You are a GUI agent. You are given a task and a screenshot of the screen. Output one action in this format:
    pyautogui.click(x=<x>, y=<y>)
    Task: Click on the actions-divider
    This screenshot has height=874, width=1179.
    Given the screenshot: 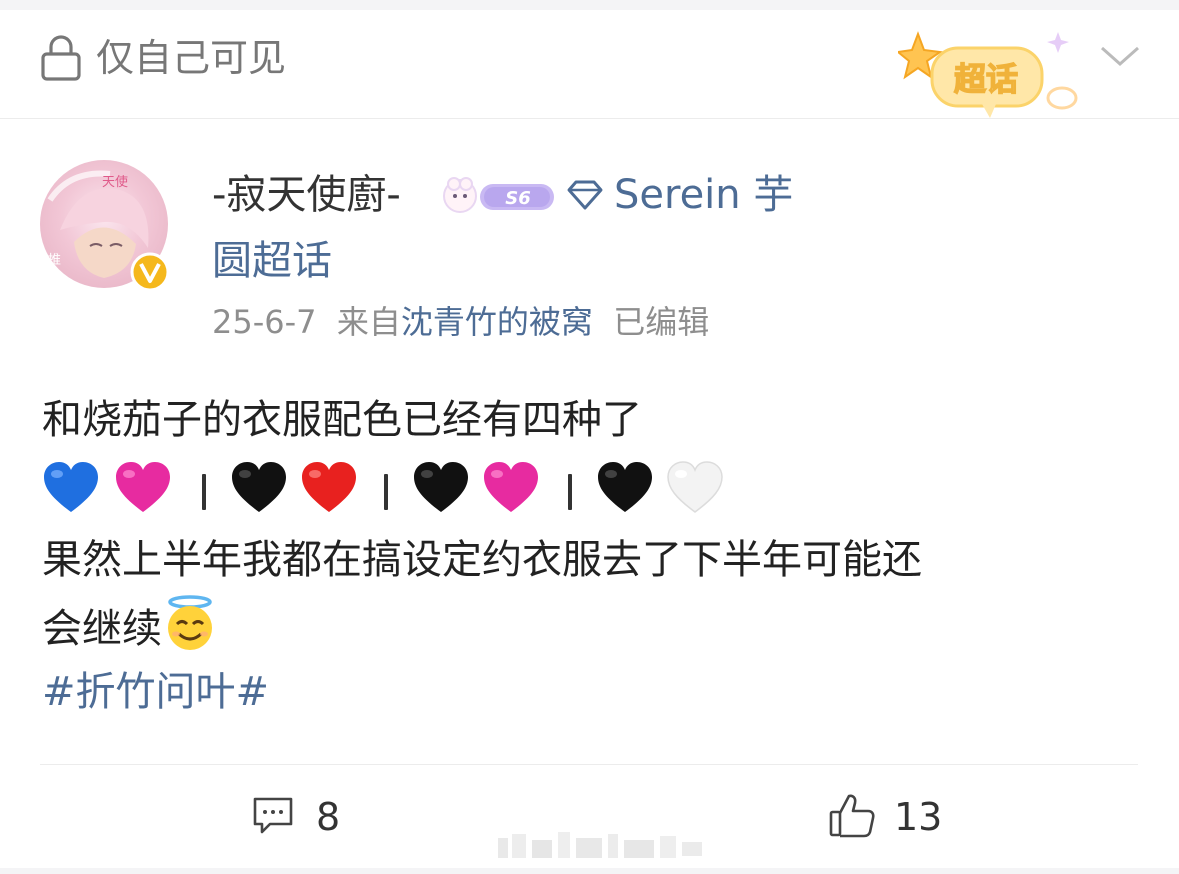 What is the action you would take?
    pyautogui.click(x=589, y=764)
    